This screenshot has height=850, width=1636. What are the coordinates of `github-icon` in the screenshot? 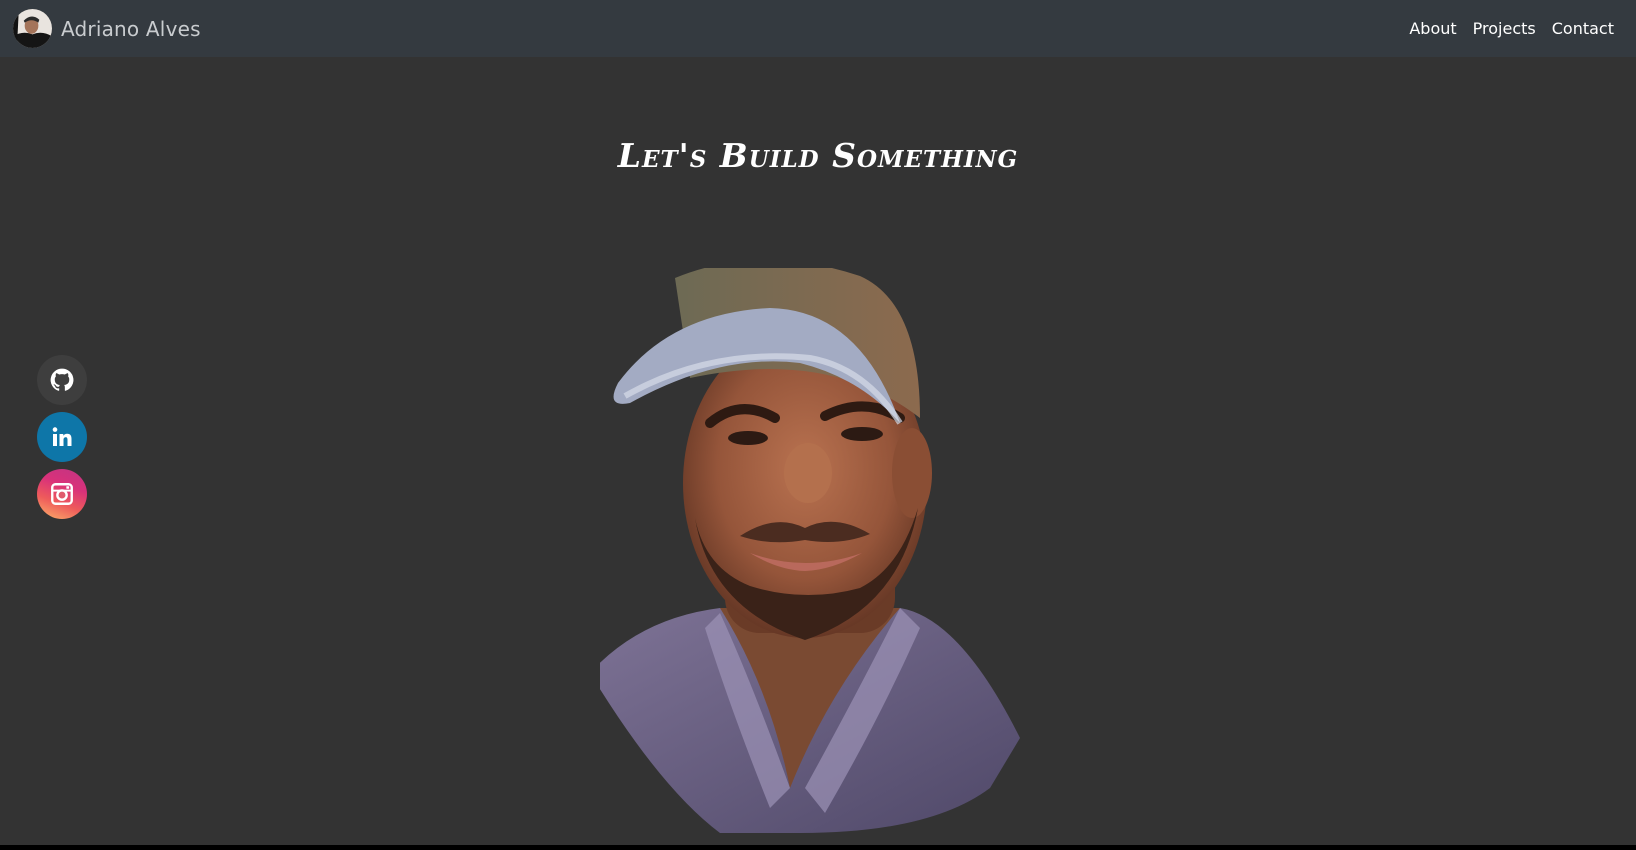 It's located at (62, 379).